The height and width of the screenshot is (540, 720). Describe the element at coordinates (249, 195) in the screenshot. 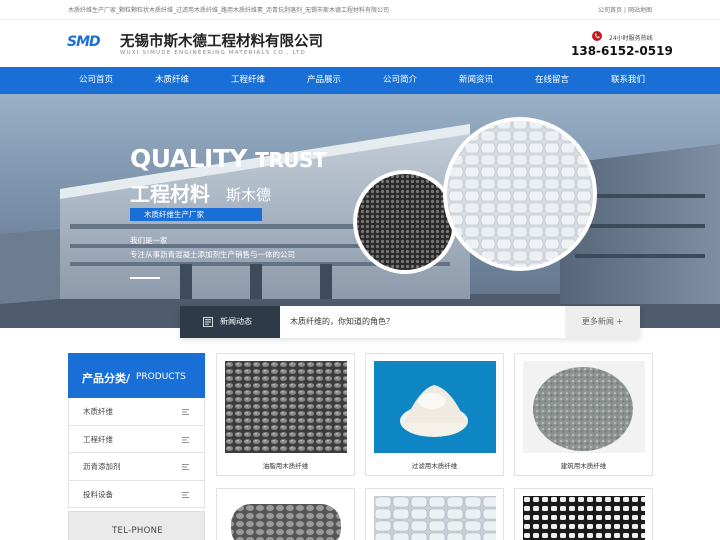

I see `banner-cn-subtitle: 斯木德` at that location.